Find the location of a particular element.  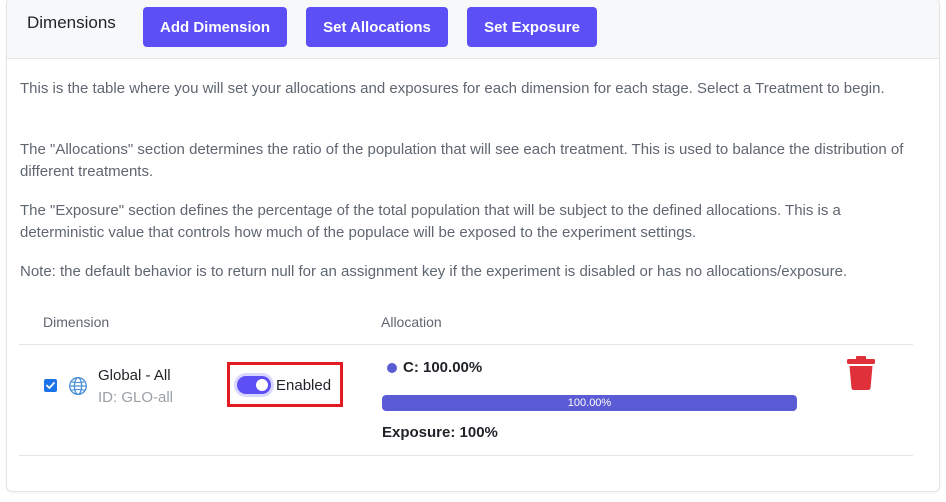

dimension-id: ID: GLO-all is located at coordinates (136, 397).